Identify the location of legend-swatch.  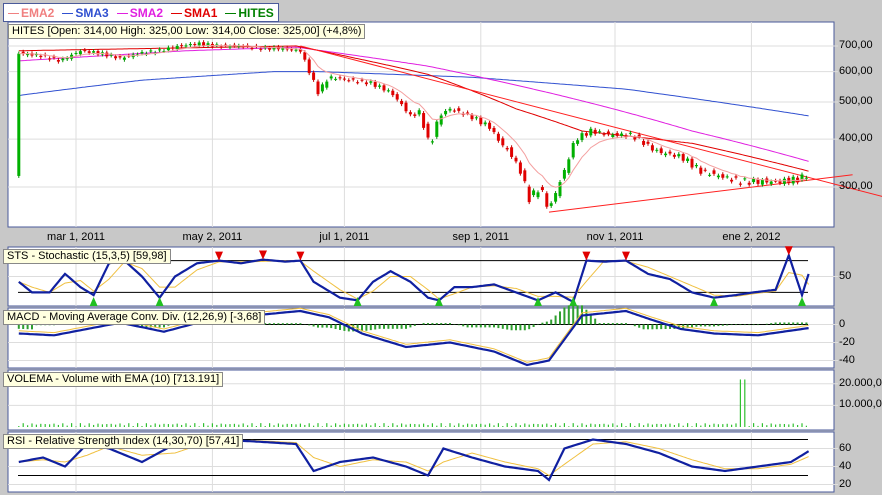
(13, 13).